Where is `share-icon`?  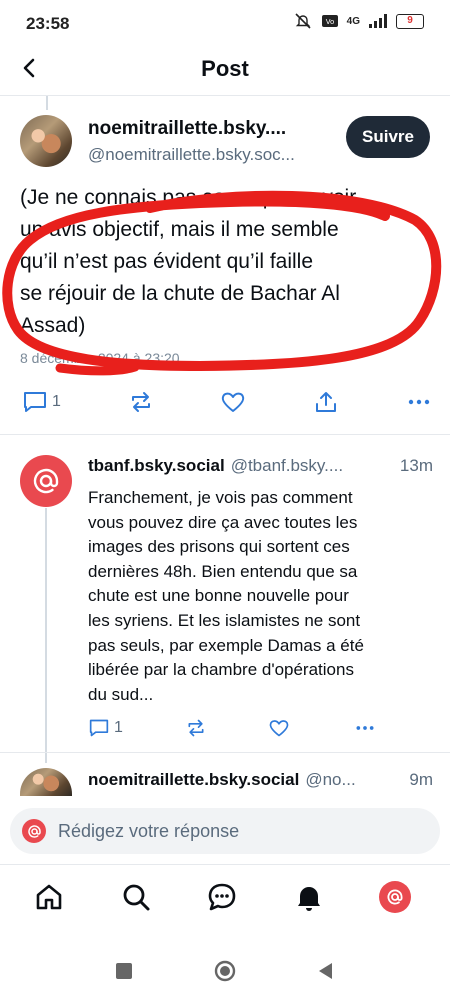
share-icon is located at coordinates (326, 402).